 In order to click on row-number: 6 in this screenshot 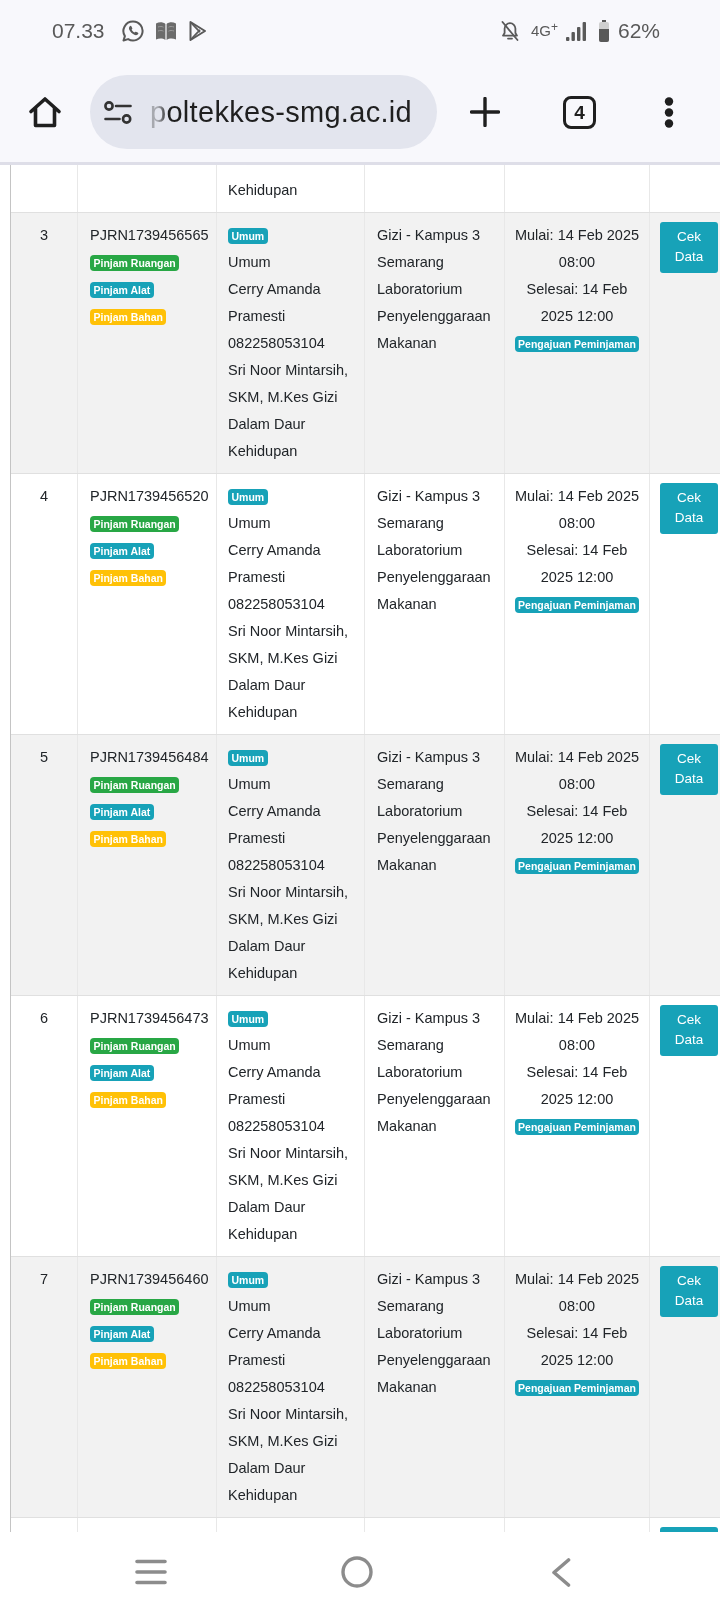, I will do `click(44, 1018)`.